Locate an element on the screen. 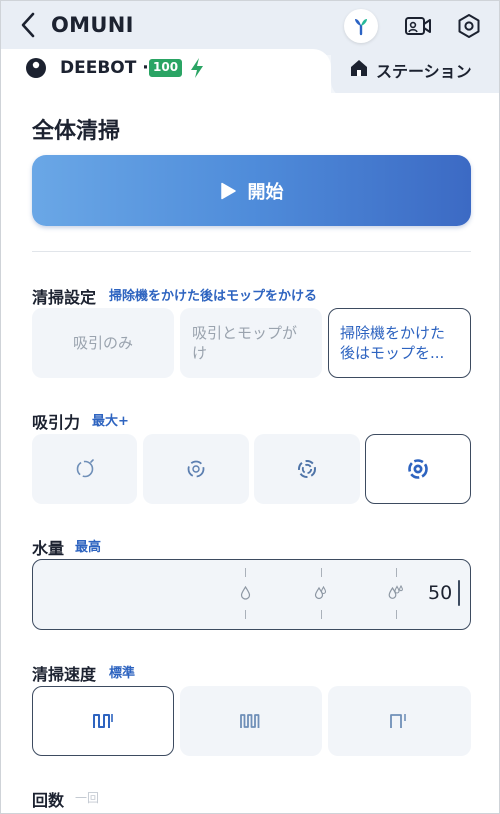 The image size is (500, 814). water-title: 水量 is located at coordinates (48, 548).